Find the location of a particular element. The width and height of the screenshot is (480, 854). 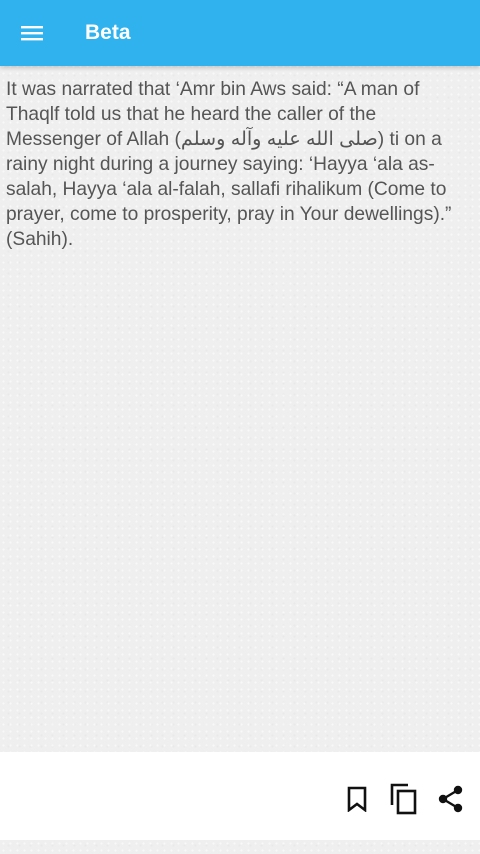

share-icon is located at coordinates (450, 799).